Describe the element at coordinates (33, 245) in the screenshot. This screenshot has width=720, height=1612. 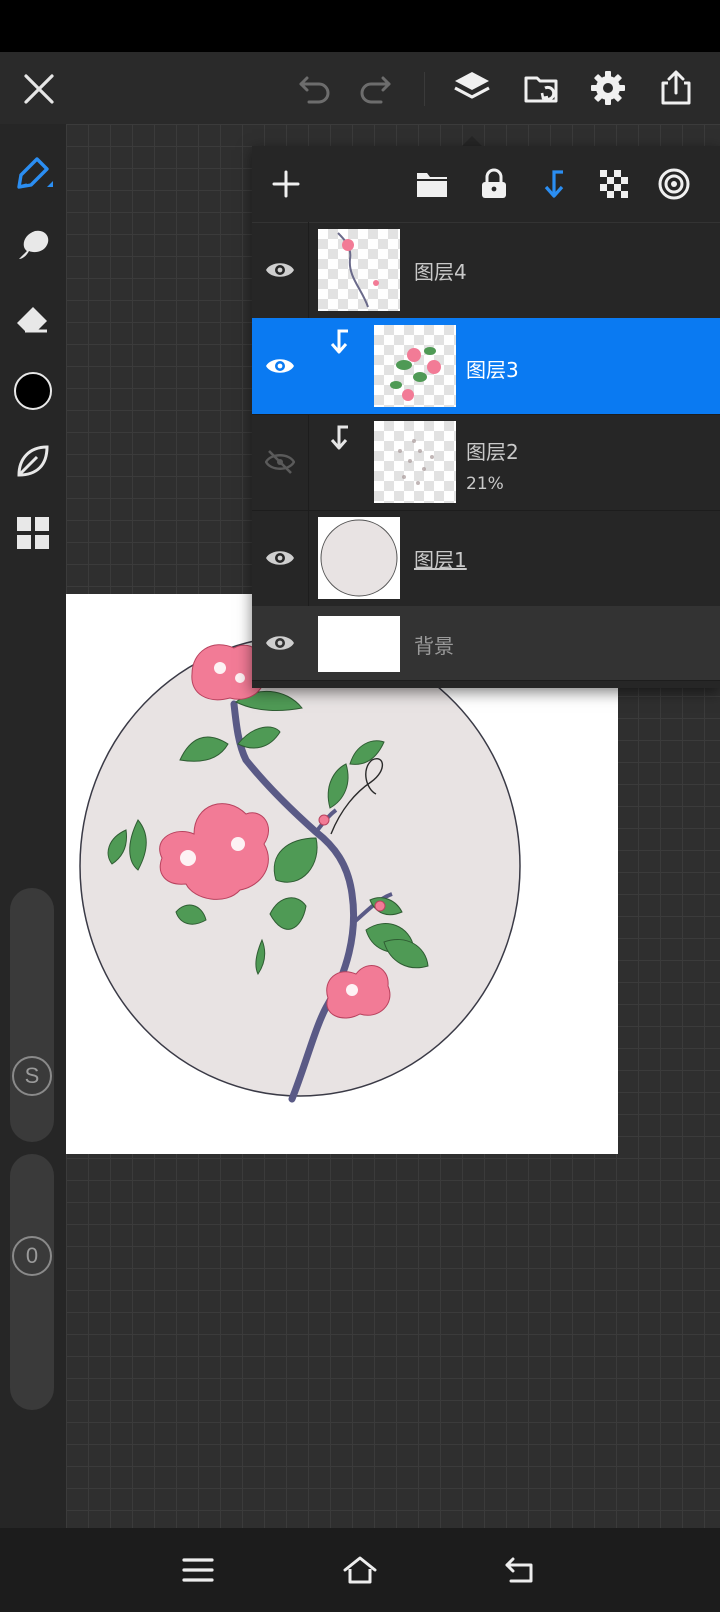
I see `smudge-icon` at that location.